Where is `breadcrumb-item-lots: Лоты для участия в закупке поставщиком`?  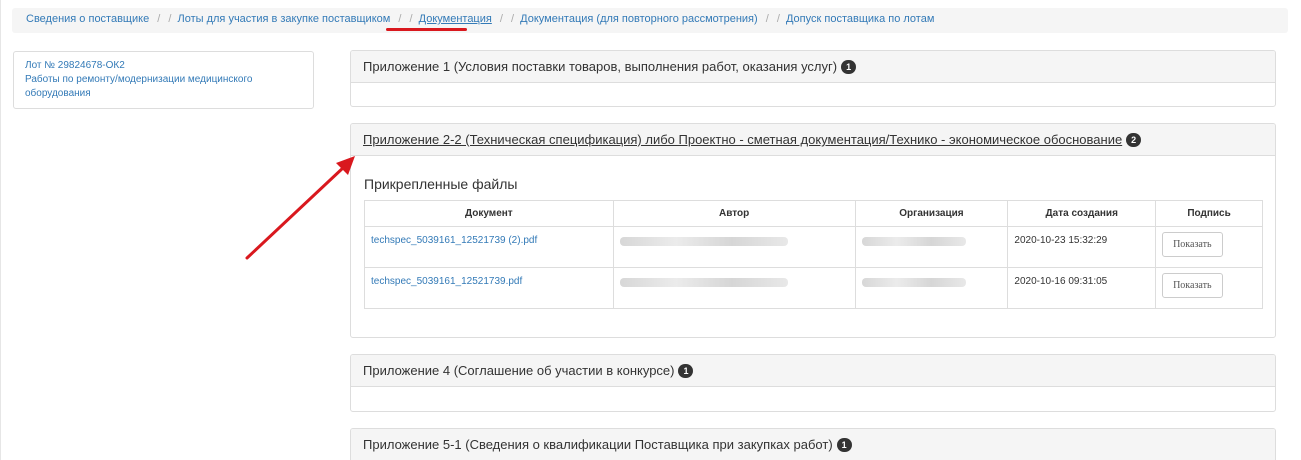
breadcrumb-item-lots: Лоты для участия в закупке поставщиком is located at coordinates (284, 19).